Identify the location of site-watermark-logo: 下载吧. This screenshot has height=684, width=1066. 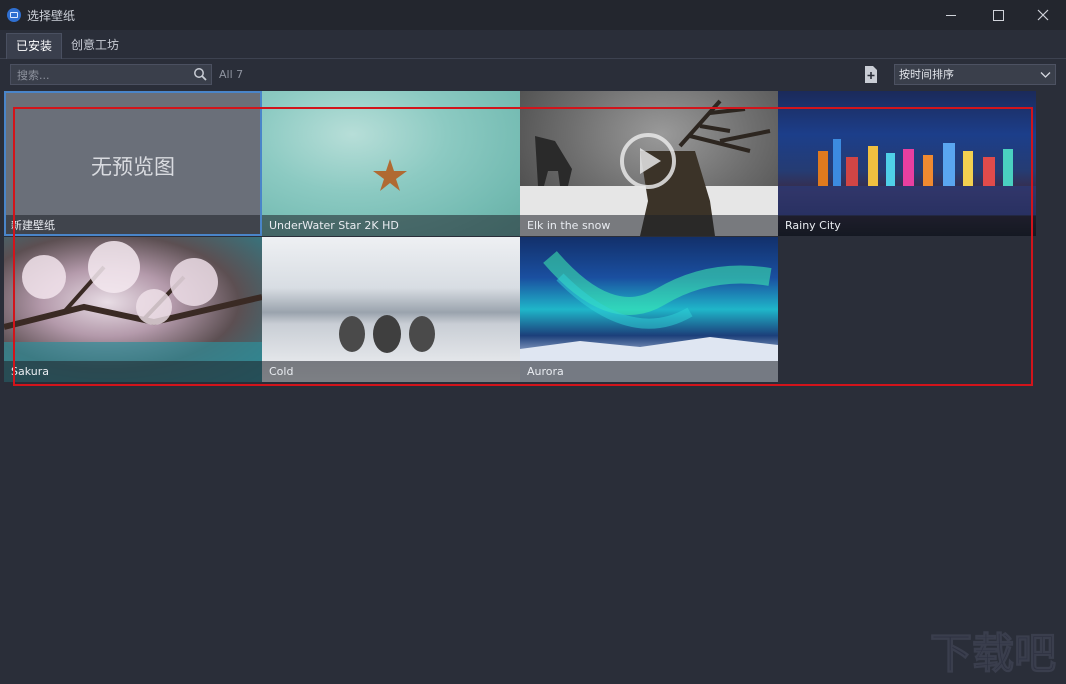
(993, 653).